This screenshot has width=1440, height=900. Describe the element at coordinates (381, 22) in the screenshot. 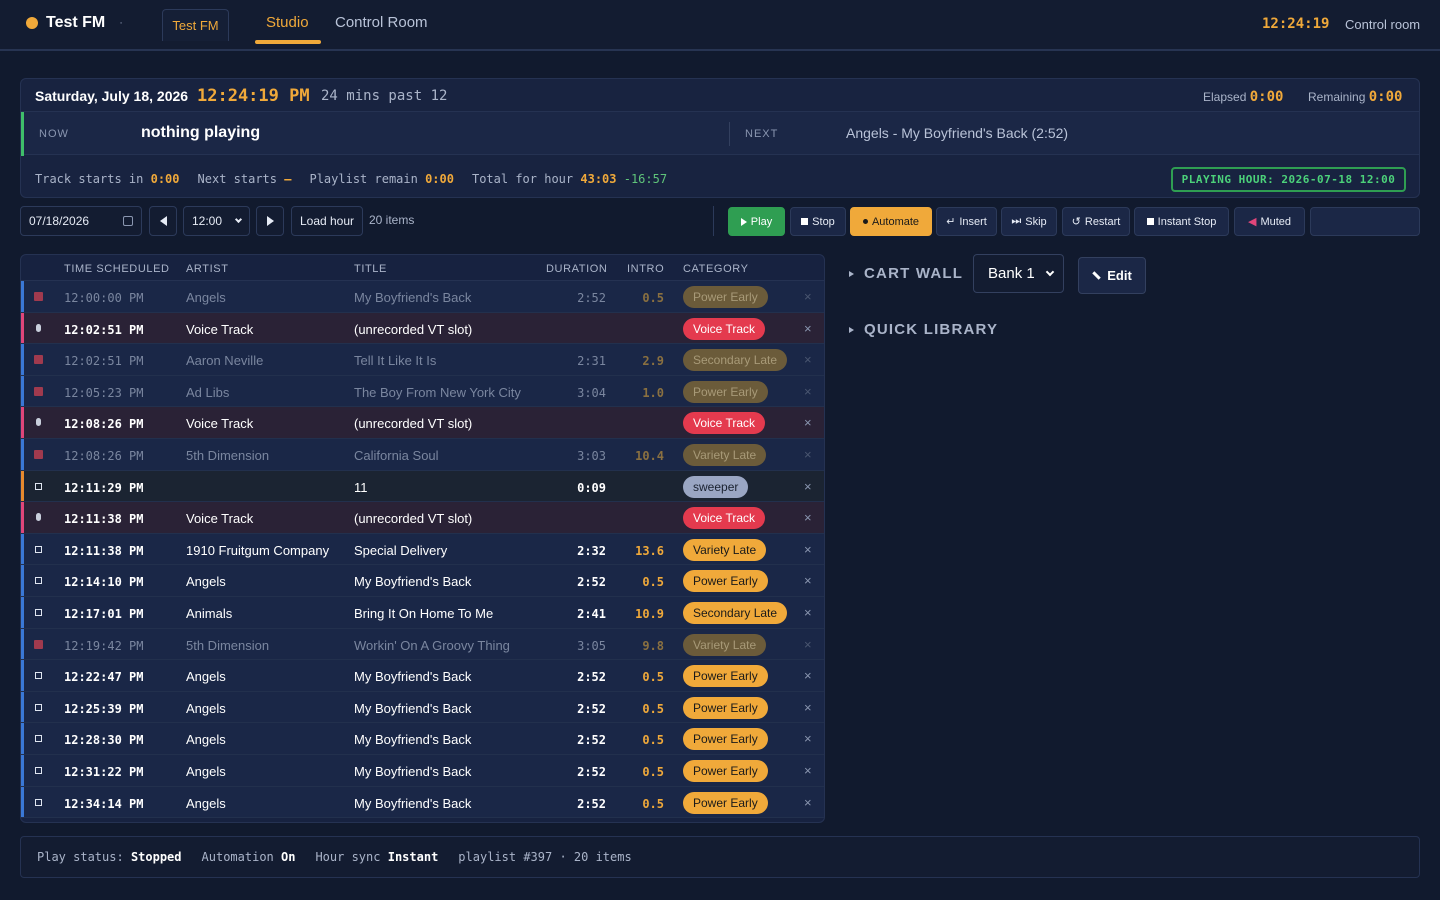

I see `tab-control-room: Control Room` at that location.